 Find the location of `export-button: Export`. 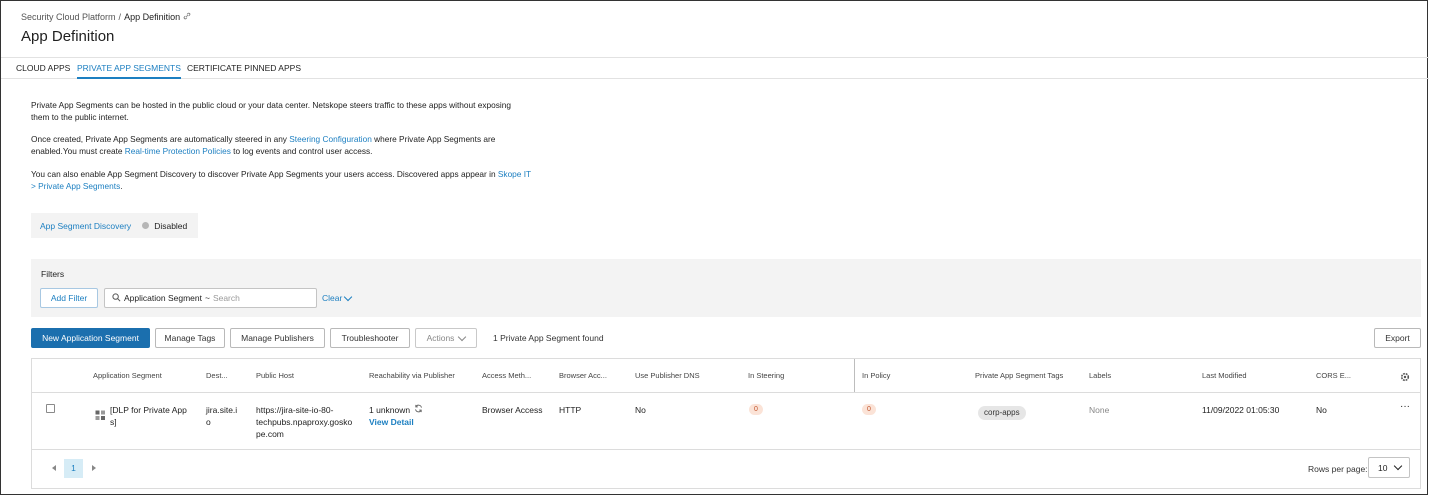

export-button: Export is located at coordinates (1397, 338).